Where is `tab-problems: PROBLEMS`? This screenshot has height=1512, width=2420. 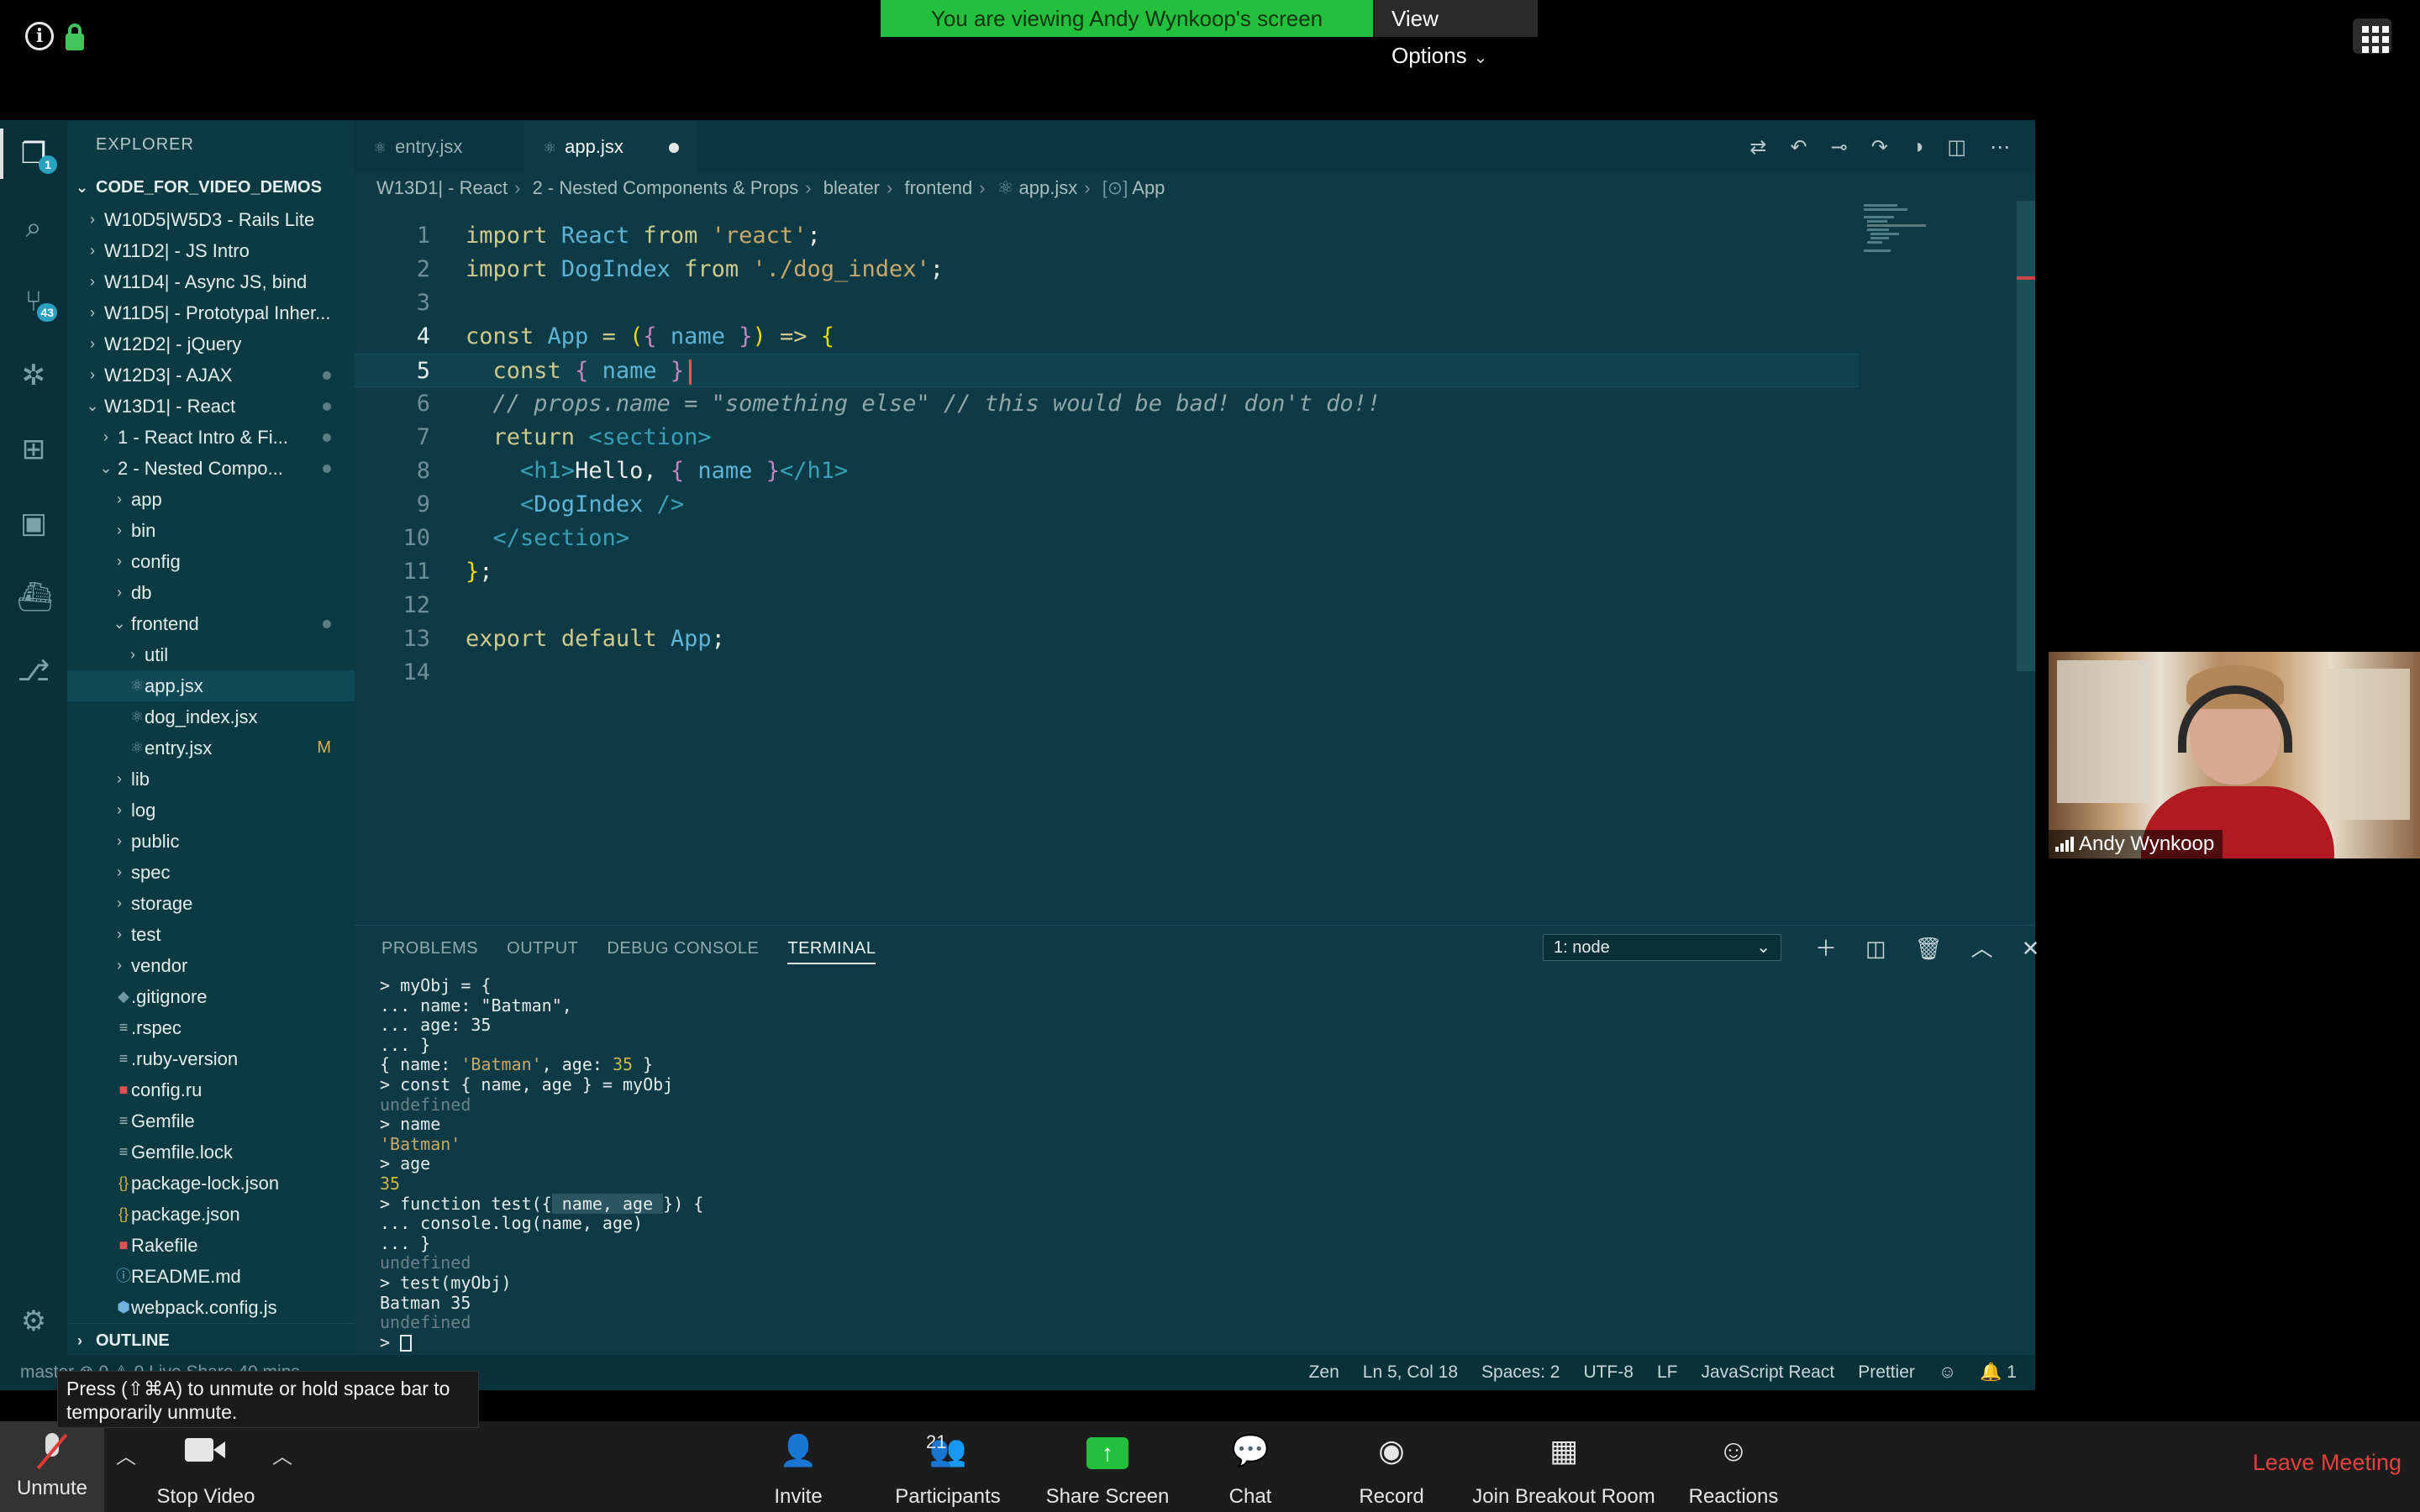
tab-problems: PROBLEMS is located at coordinates (429, 948).